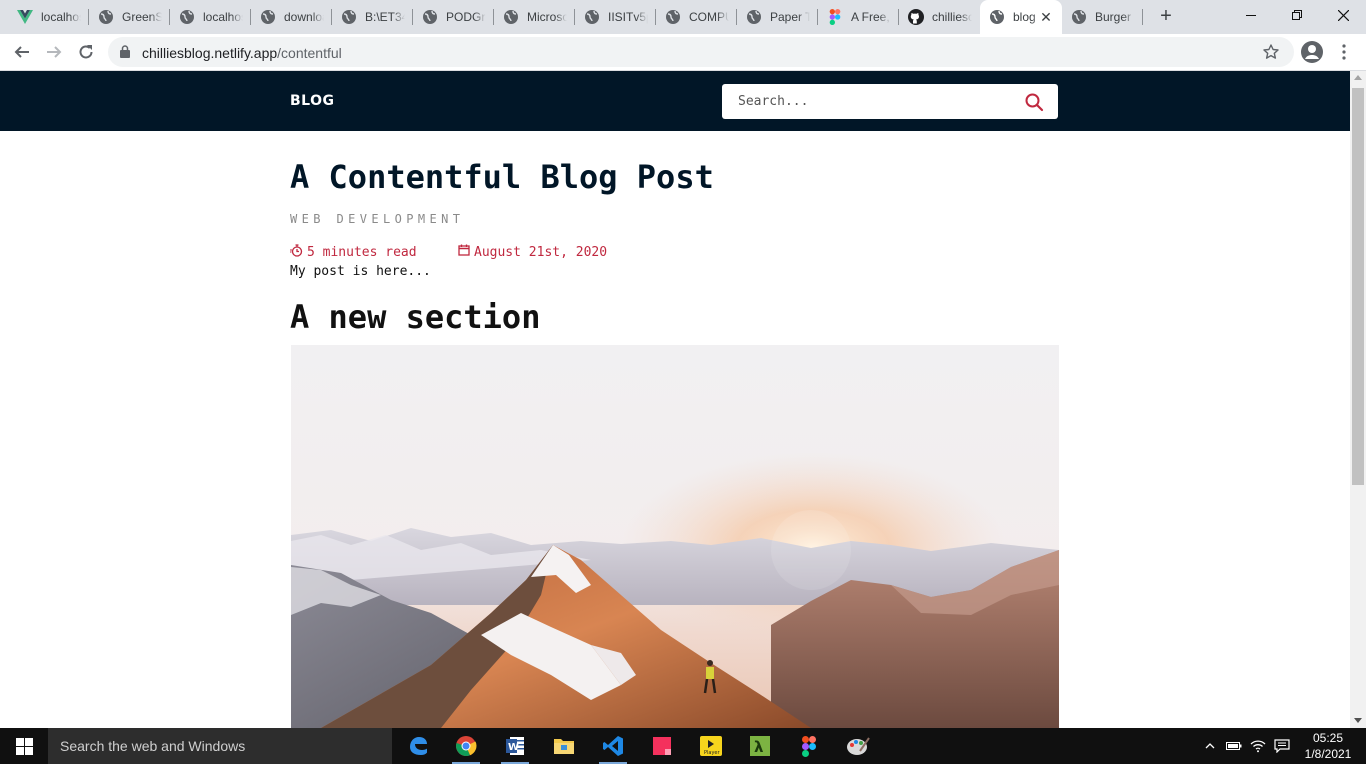  What do you see at coordinates (1234, 746) in the screenshot?
I see `battery-icon` at bounding box center [1234, 746].